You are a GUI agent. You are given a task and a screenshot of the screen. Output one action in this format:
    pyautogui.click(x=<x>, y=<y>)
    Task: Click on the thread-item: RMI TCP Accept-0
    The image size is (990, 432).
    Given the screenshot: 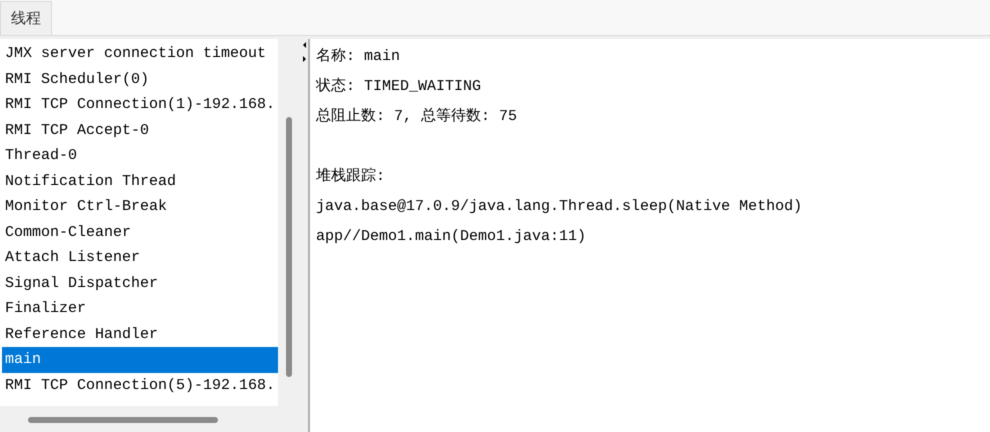 What is the action you would take?
    pyautogui.click(x=140, y=130)
    